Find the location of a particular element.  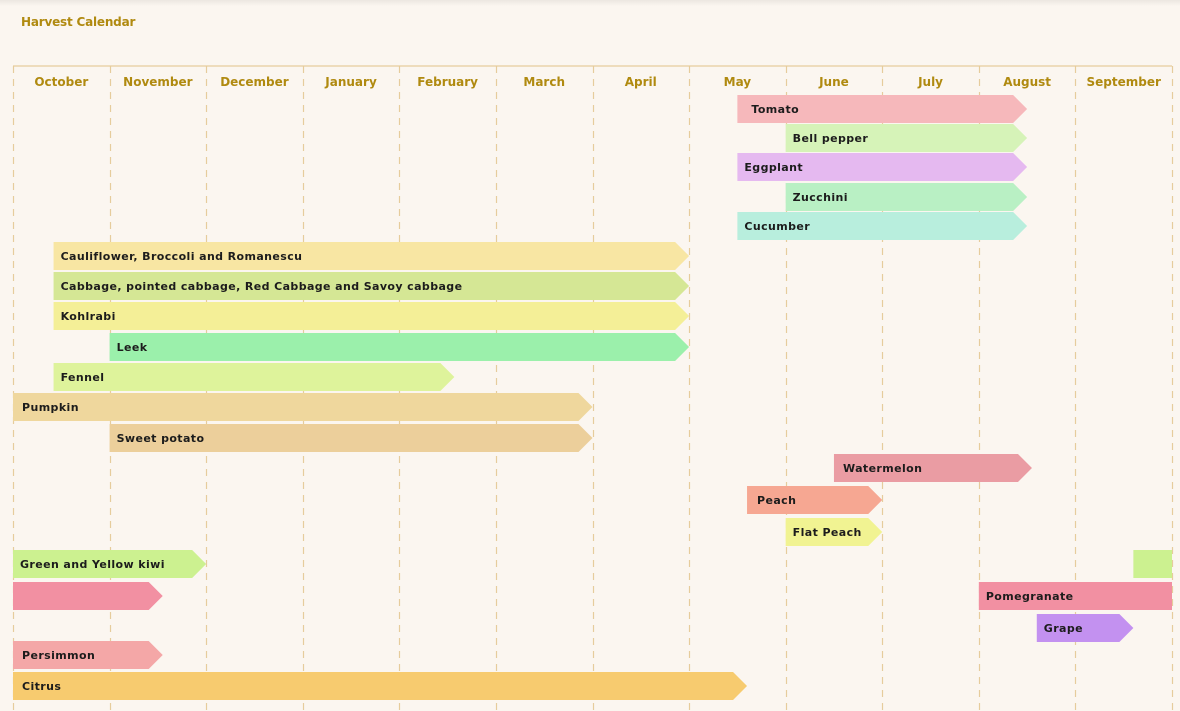

bar-label: Bell pepper is located at coordinates (831, 138).